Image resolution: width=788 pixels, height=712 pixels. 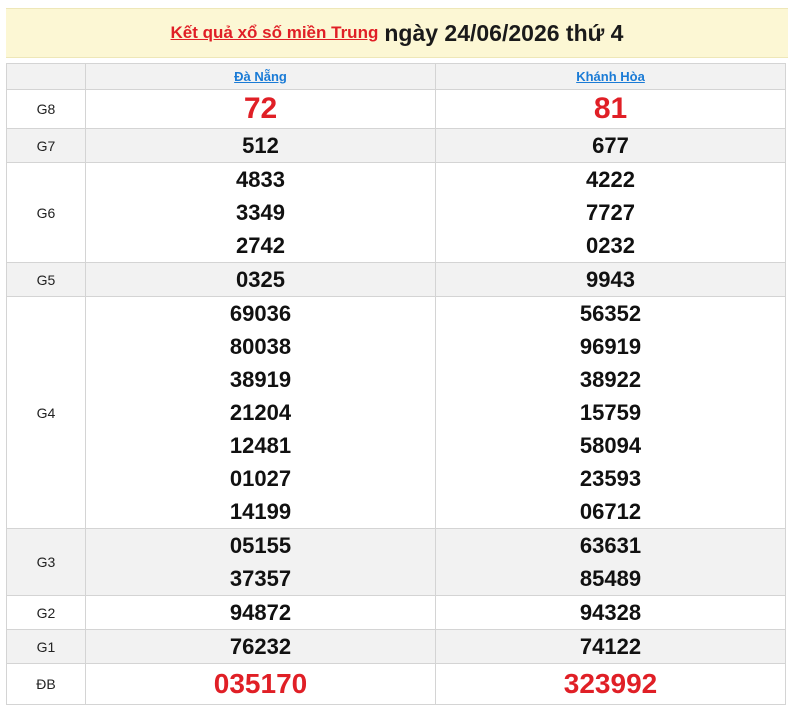 I want to click on prize-label: G3, so click(x=46, y=562).